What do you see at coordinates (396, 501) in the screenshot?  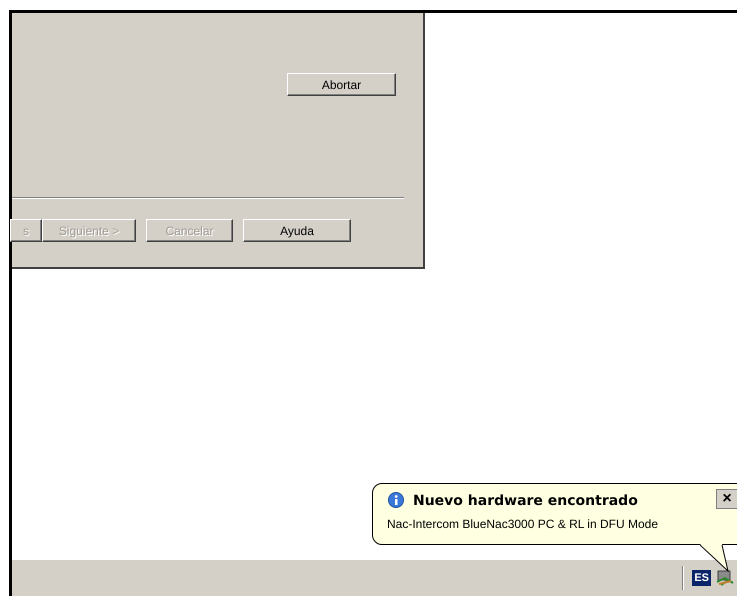 I see `info-icon` at bounding box center [396, 501].